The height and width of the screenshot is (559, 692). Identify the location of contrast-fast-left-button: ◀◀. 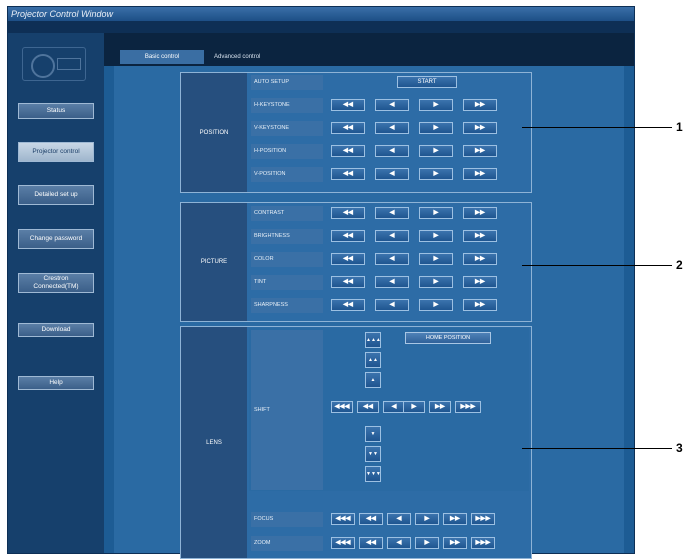
(348, 213).